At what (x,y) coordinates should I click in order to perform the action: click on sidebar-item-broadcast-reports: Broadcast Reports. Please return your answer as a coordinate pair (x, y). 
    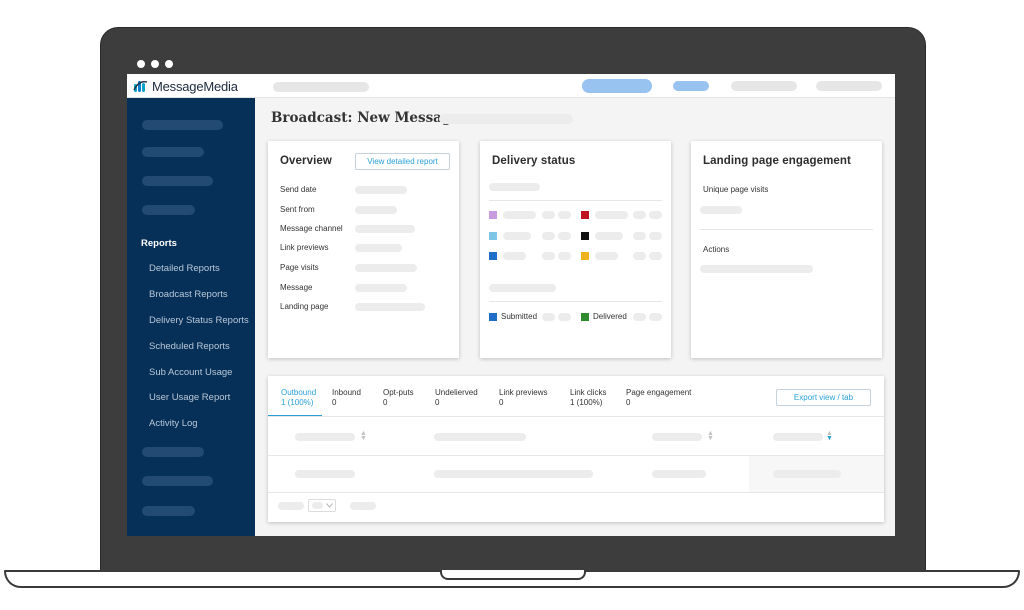
    Looking at the image, I should click on (188, 294).